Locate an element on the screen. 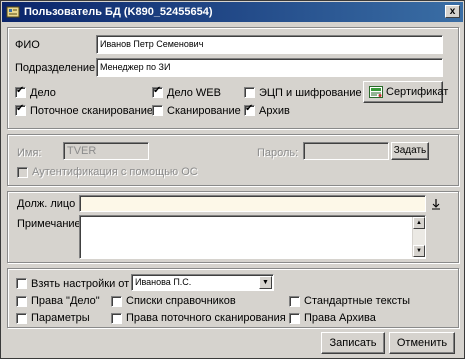 The width and height of the screenshot is (467, 361). note-label: Примечание is located at coordinates (49, 224).